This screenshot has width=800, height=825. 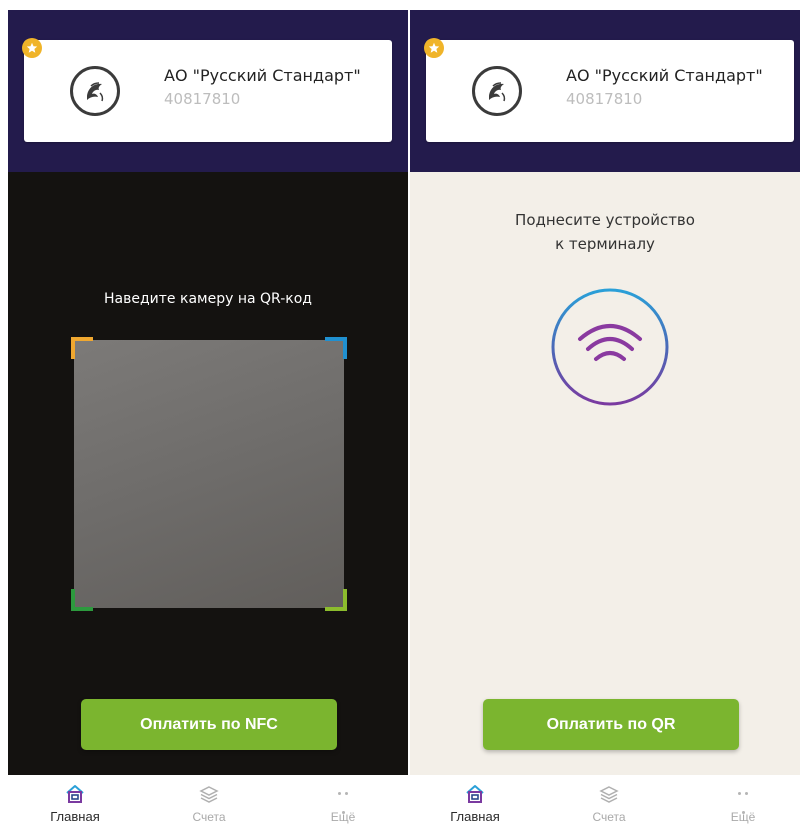 What do you see at coordinates (610, 347) in the screenshot?
I see `nfc-contactless-icon` at bounding box center [610, 347].